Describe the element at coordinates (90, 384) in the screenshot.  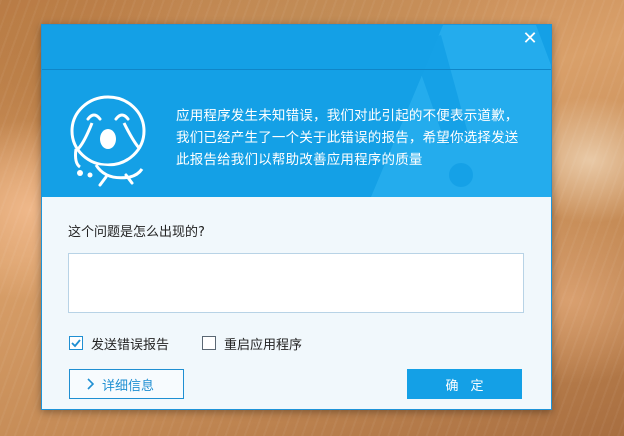
I see `chevron-right-icon` at that location.